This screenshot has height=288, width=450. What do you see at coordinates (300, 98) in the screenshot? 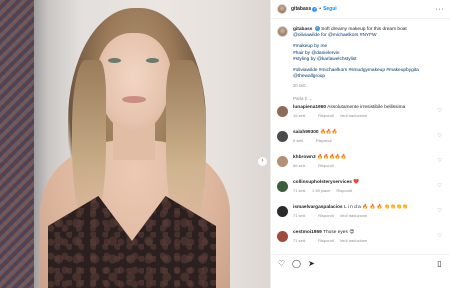
I see `translate-label: Parla ti` at bounding box center [300, 98].